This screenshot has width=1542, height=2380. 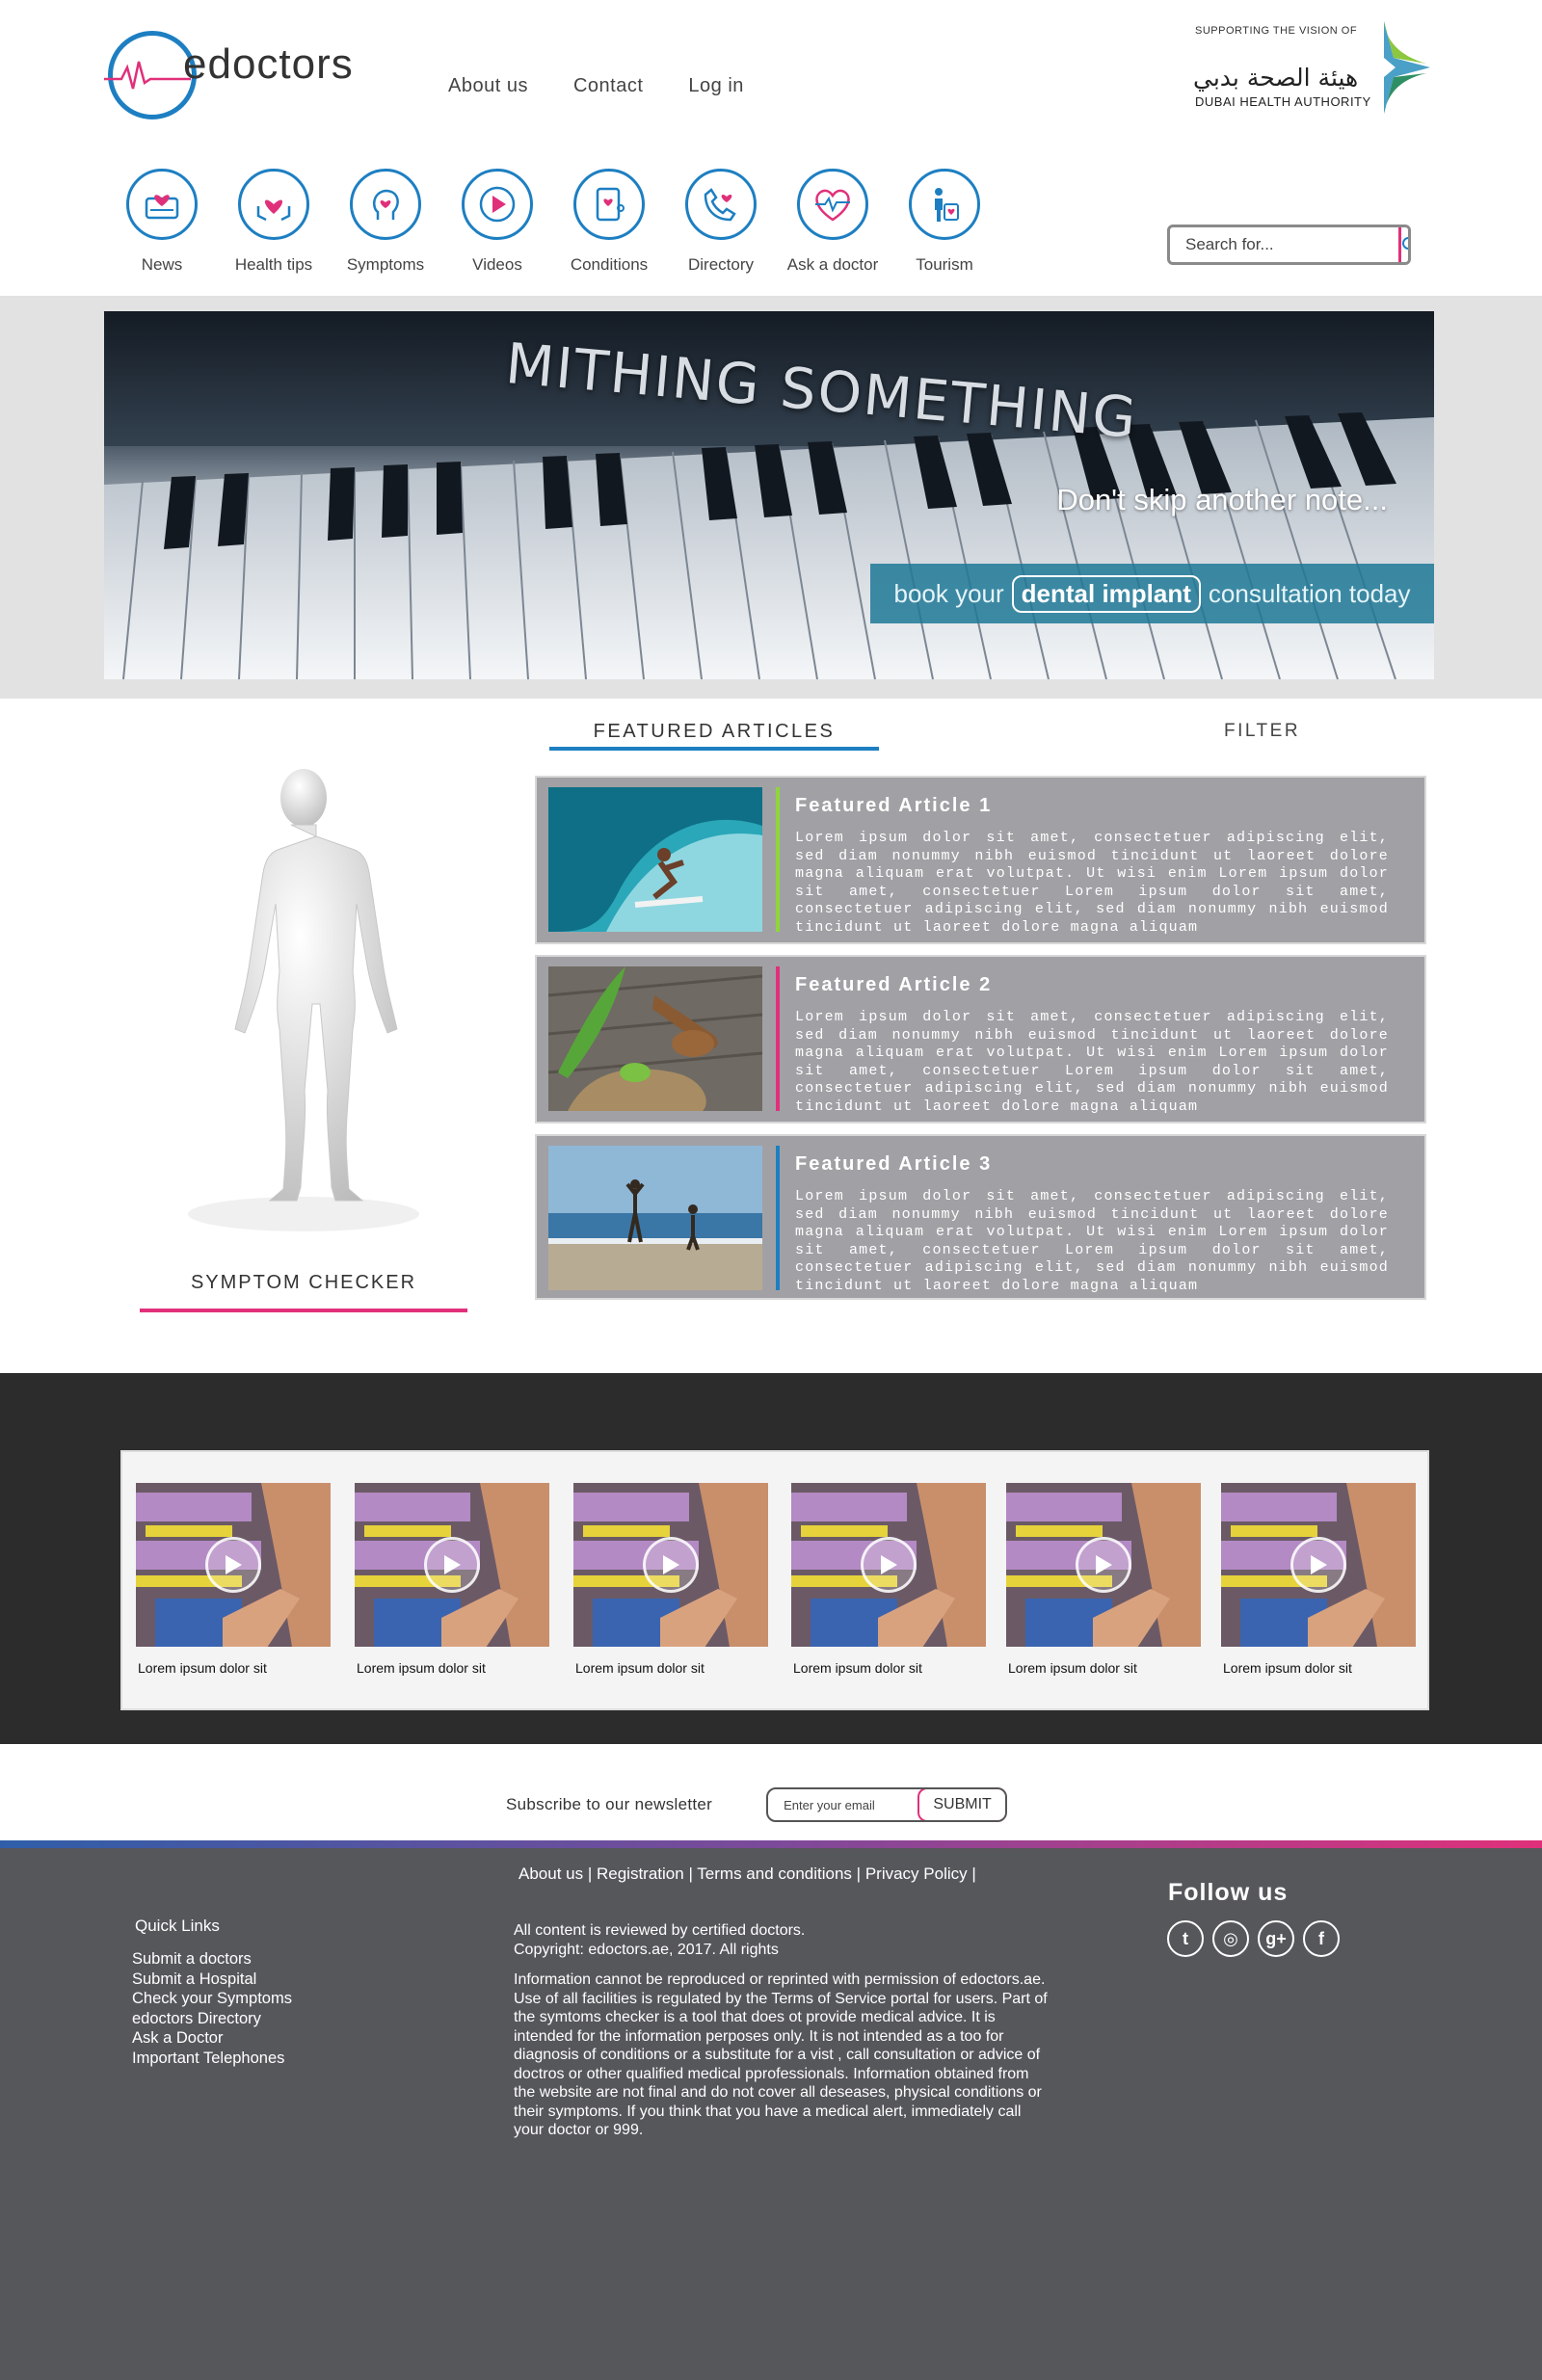 What do you see at coordinates (1231, 1939) in the screenshot?
I see `instagram-icon: ◎` at bounding box center [1231, 1939].